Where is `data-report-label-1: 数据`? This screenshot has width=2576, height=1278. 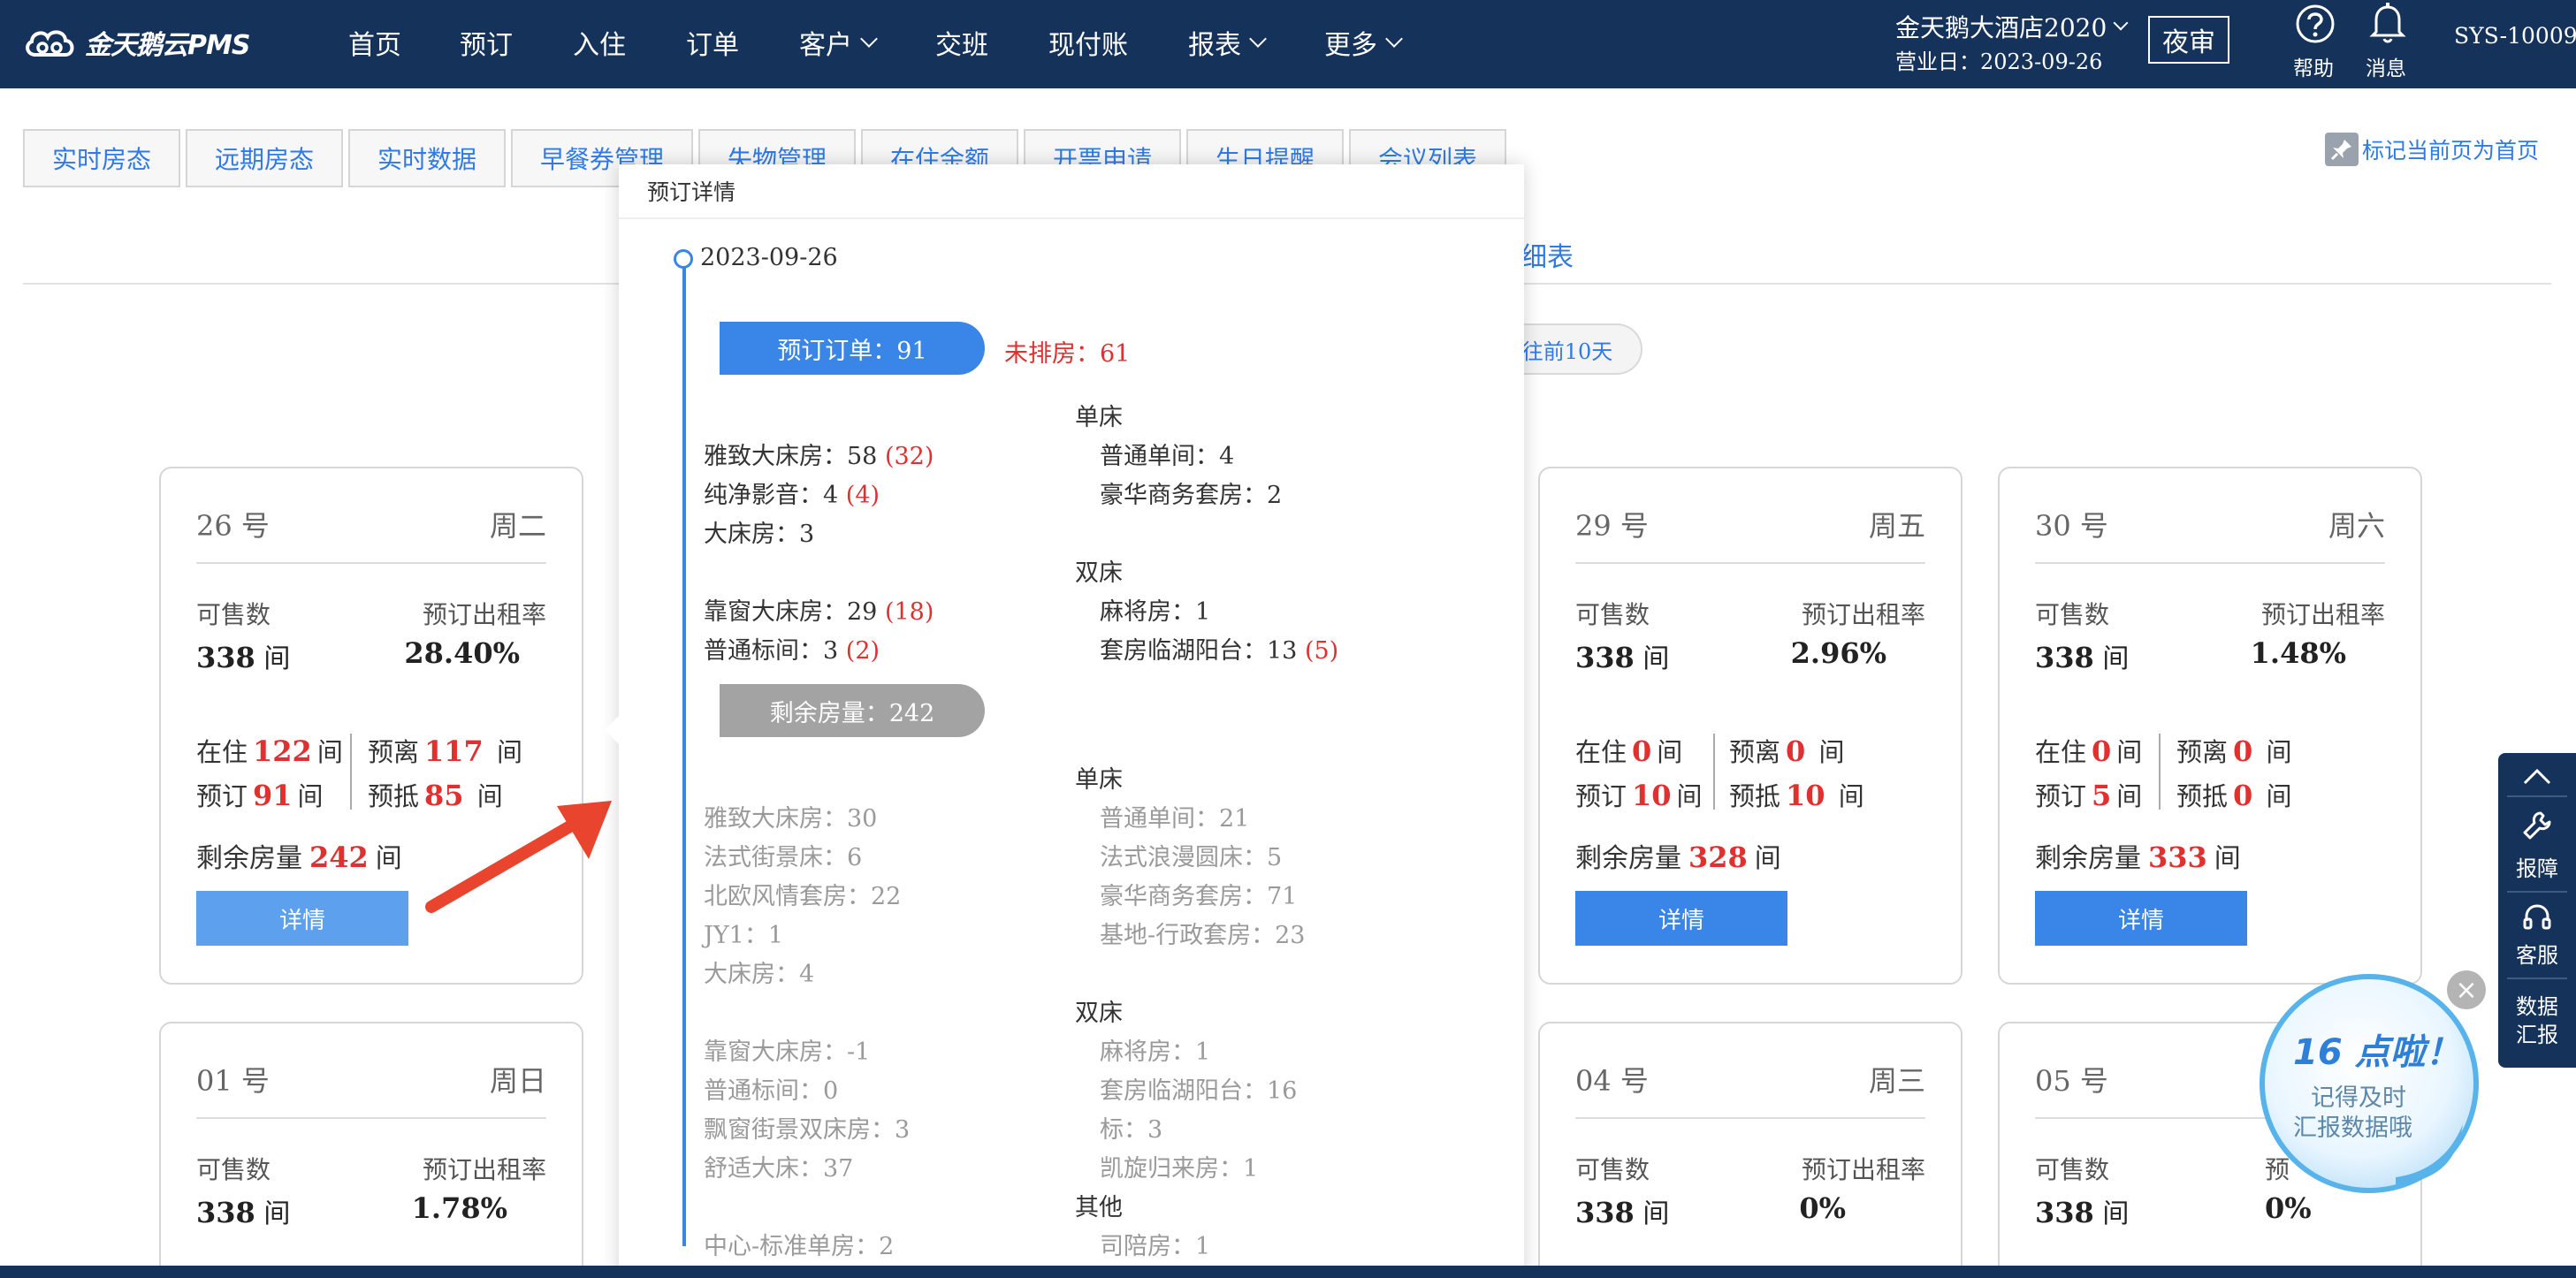
data-report-label-1: 数据 is located at coordinates (2537, 1006).